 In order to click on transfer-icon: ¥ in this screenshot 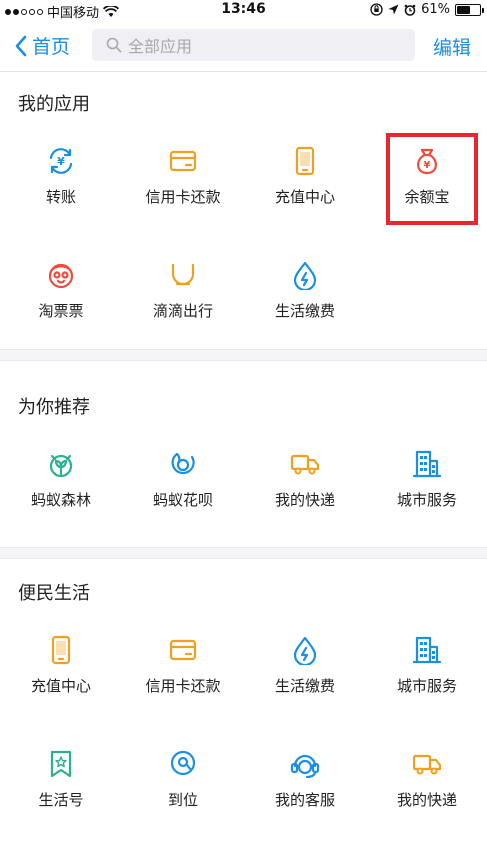, I will do `click(61, 161)`.